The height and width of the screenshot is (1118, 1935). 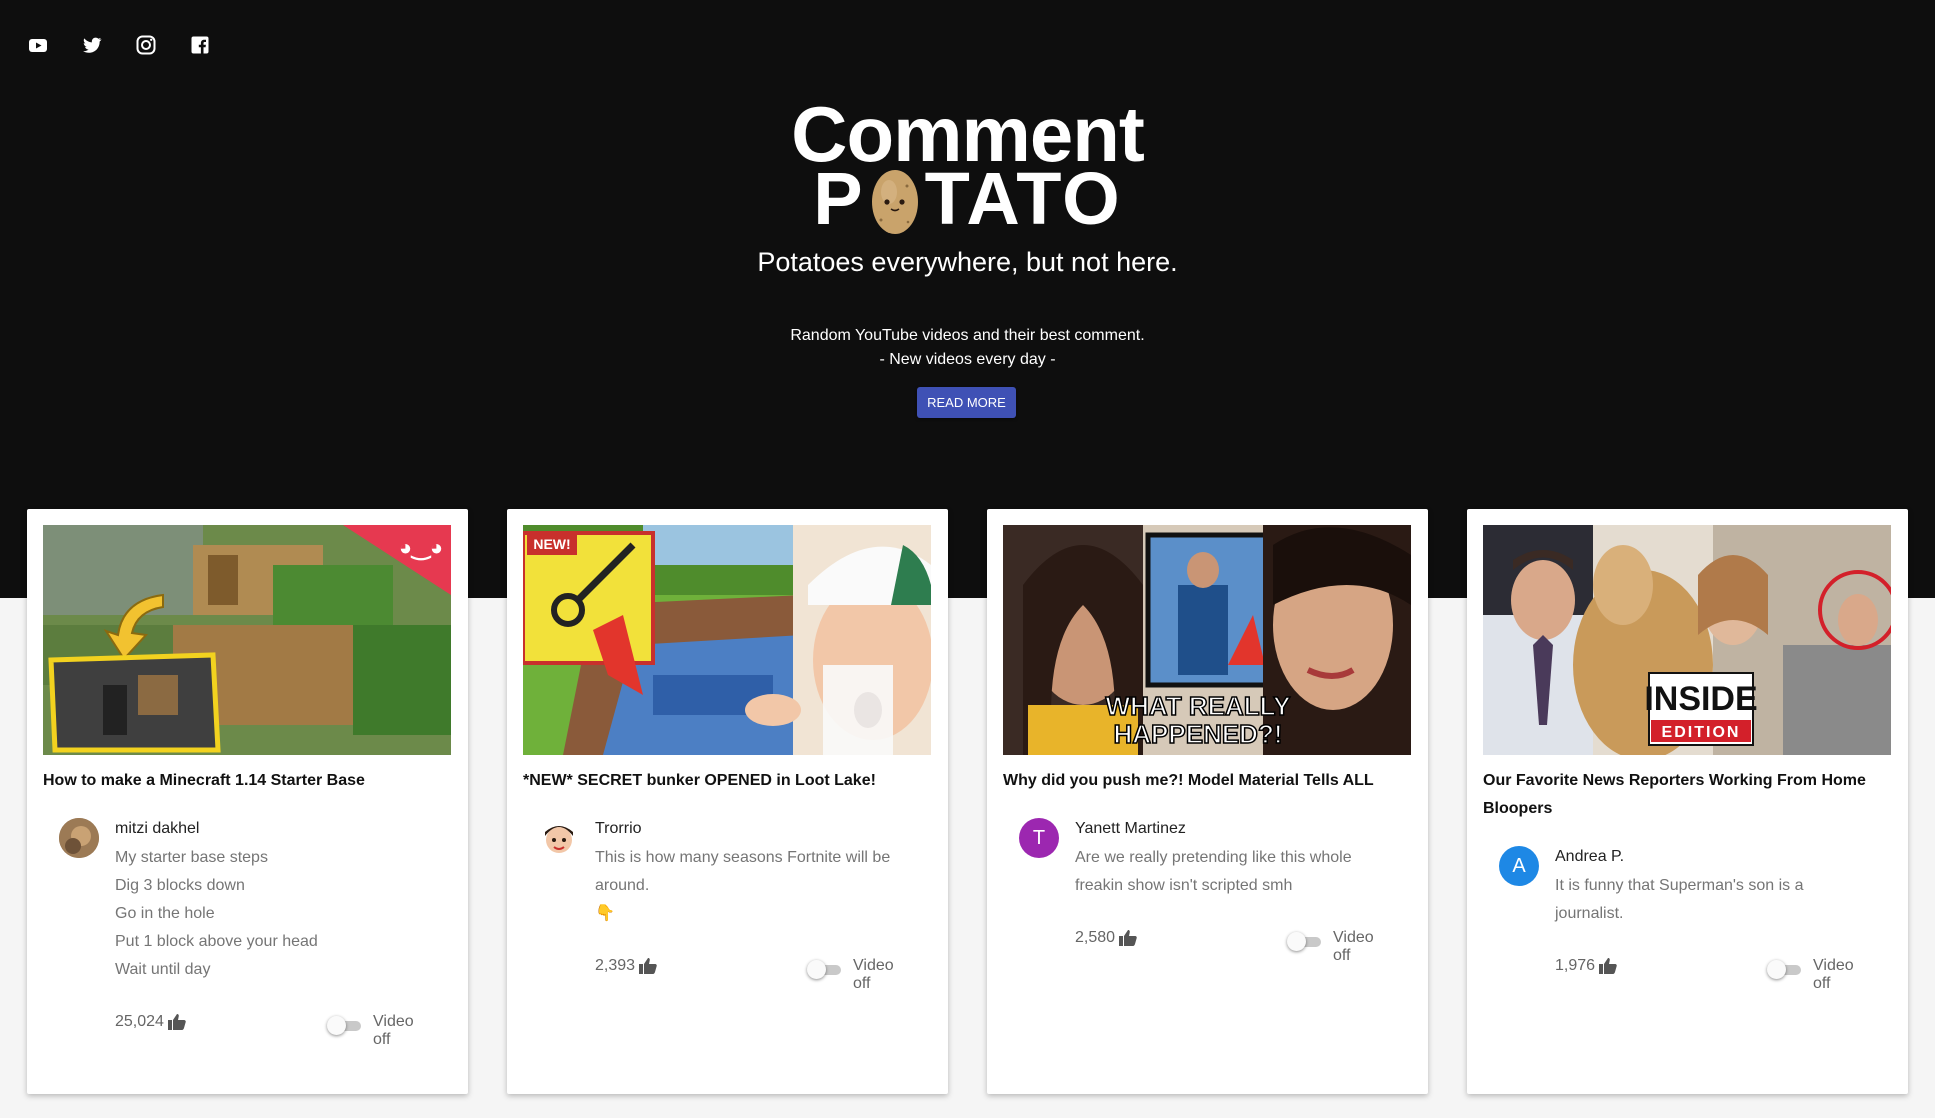 I want to click on thumb-overlay-line-2: EDITION, so click(x=1701, y=732).